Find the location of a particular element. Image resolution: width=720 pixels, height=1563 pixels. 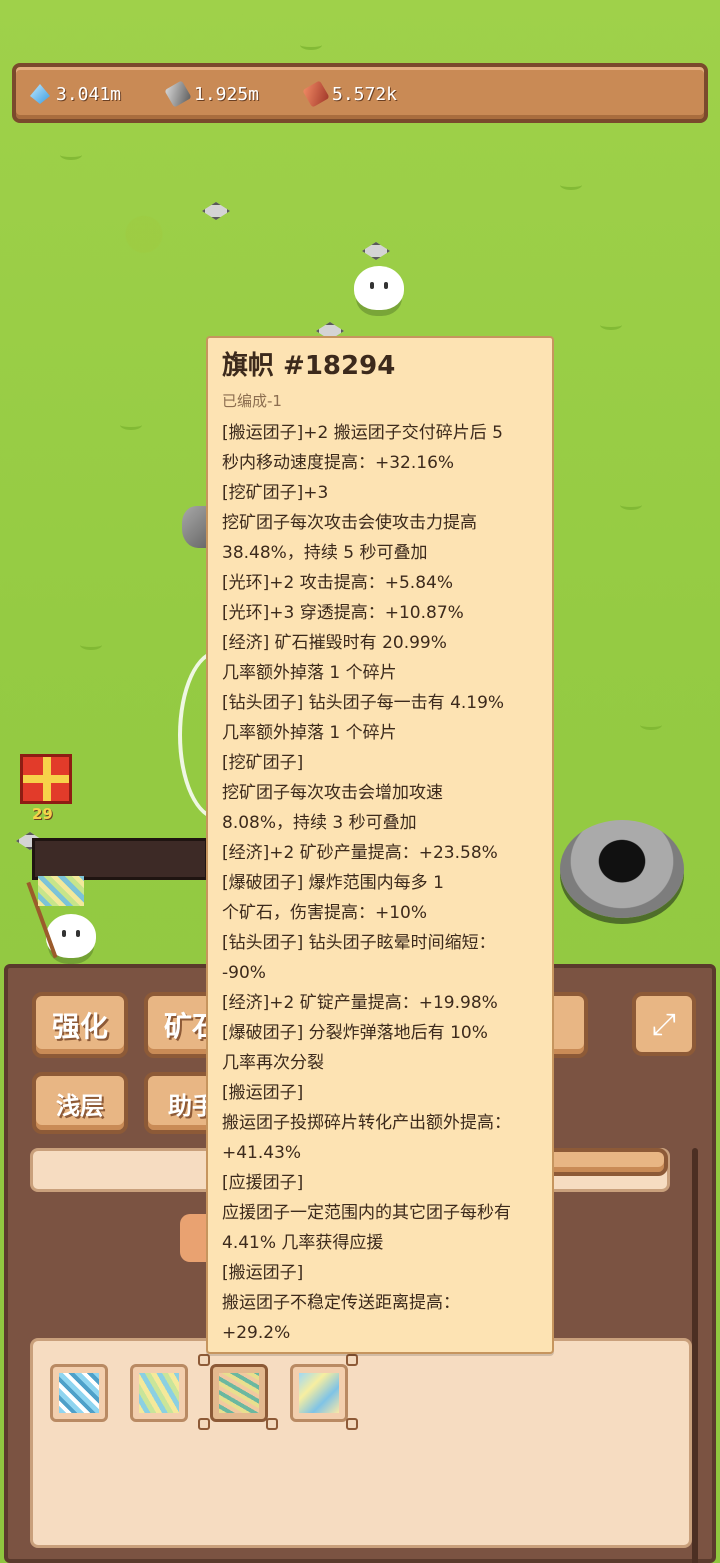

tooltip-title: 旗帜 #18294 is located at coordinates (309, 366).